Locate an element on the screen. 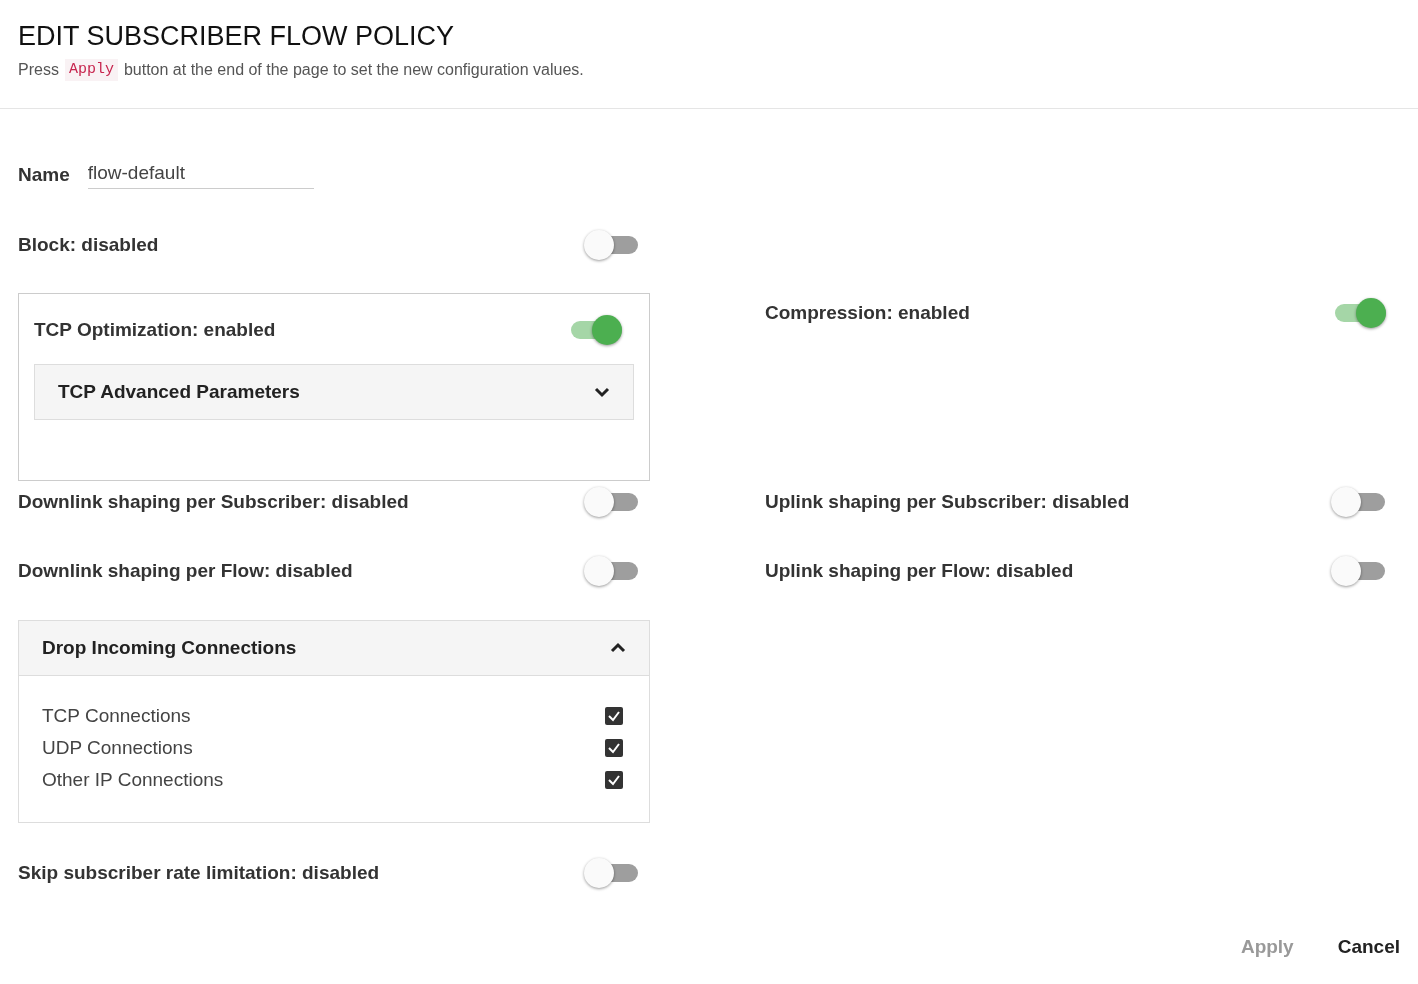 Image resolution: width=1418 pixels, height=984 pixels. accordion-header: Drop Incoming Connections is located at coordinates (334, 649).